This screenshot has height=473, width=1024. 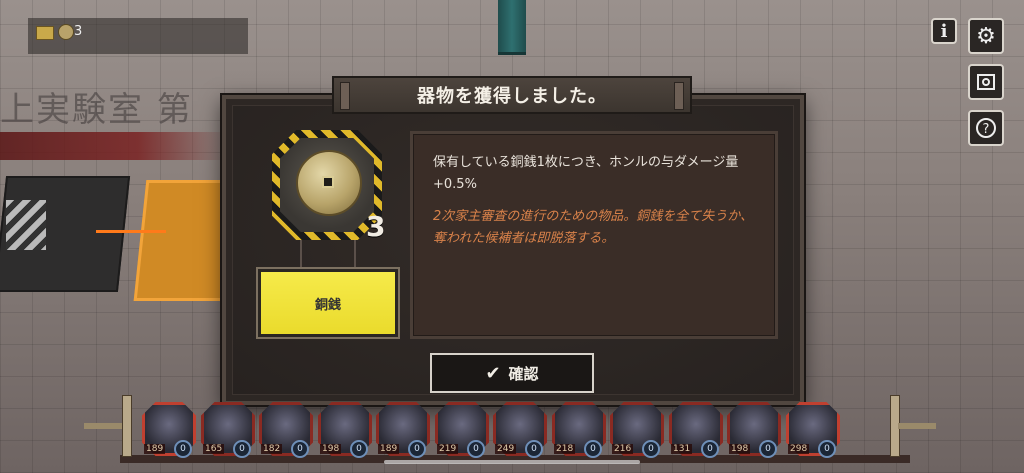 I want to click on item-name-button: 銅銭, so click(x=328, y=303).